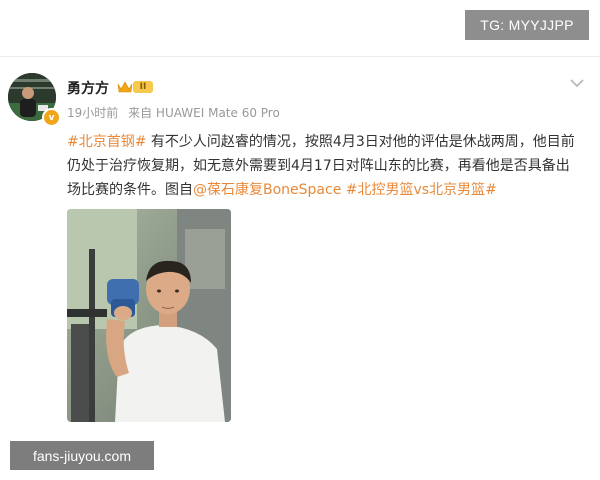  I want to click on verified-badge-icon: v, so click(51, 117).